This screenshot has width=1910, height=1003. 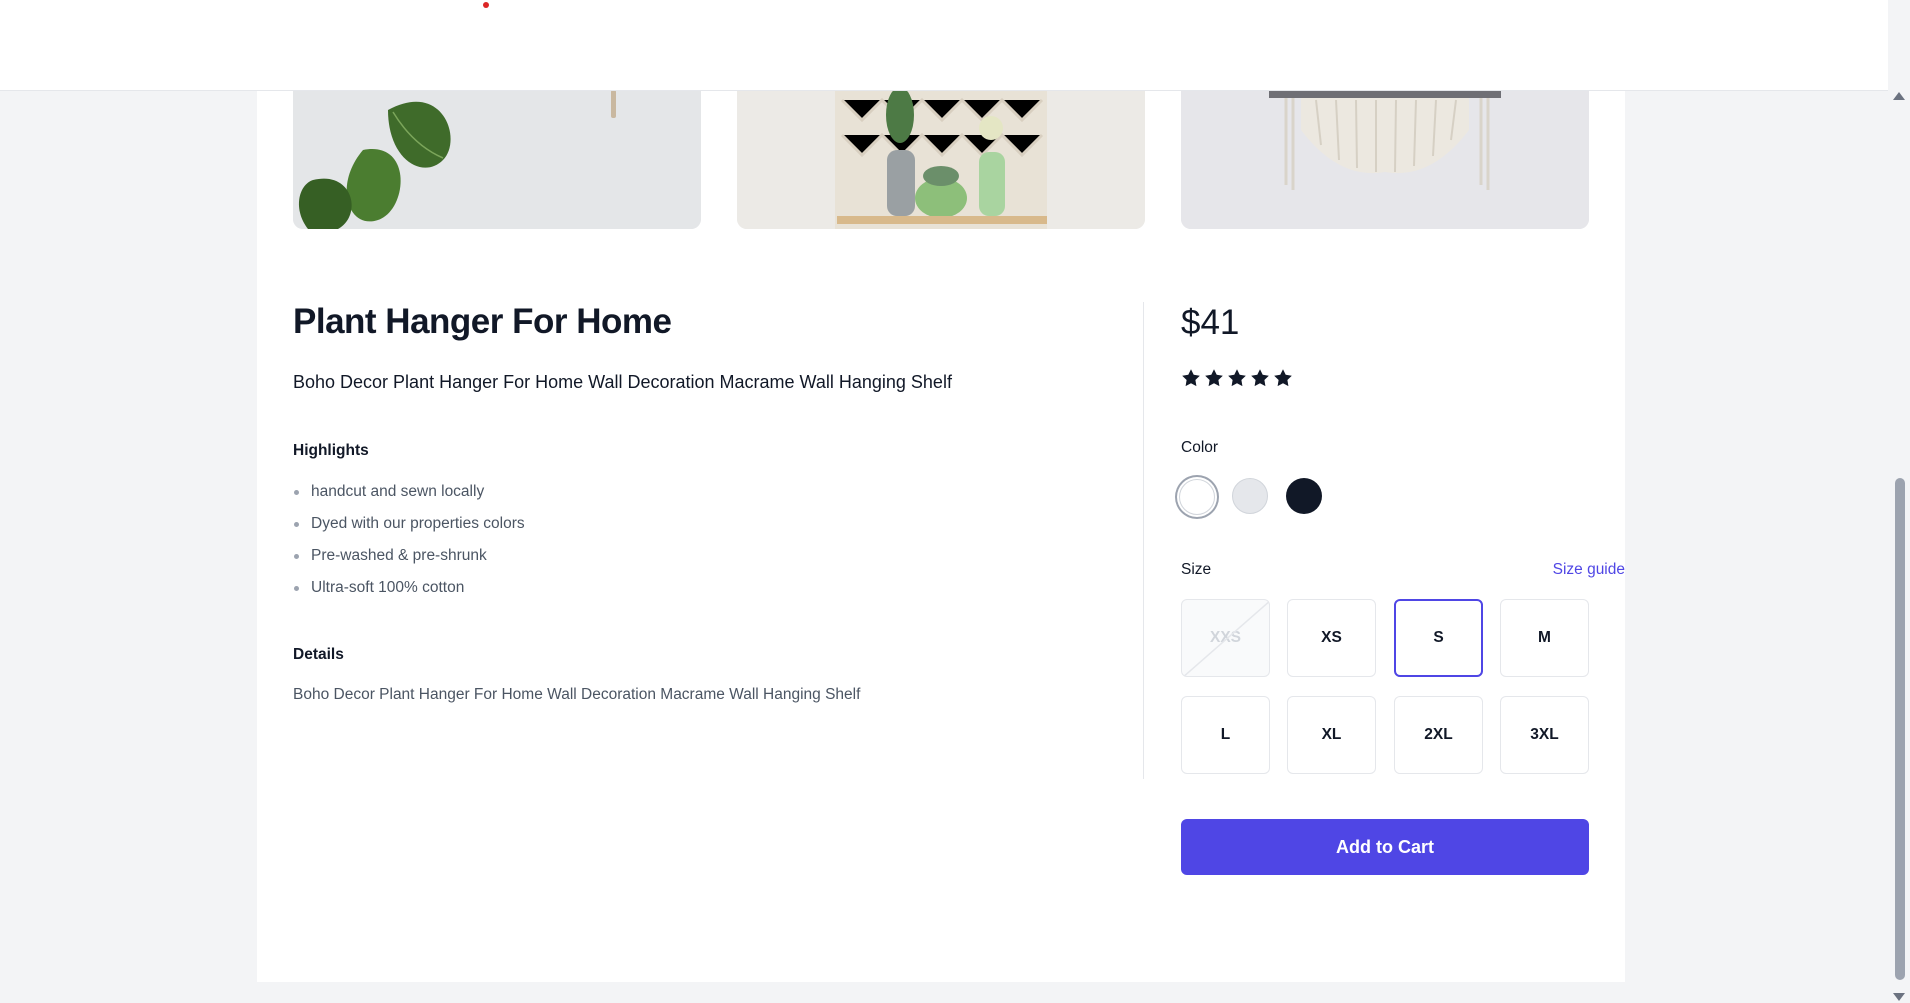 I want to click on vertical-scrollbar, so click(x=1899, y=546).